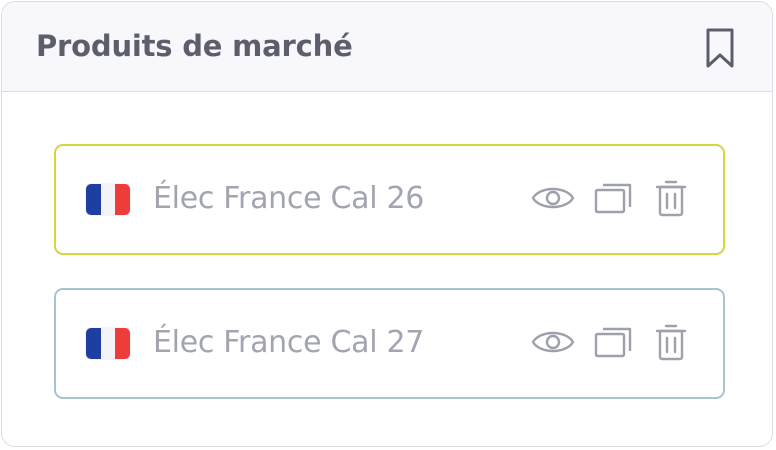 This screenshot has width=776, height=450. What do you see at coordinates (720, 48) in the screenshot?
I see `bookmark-icon` at bounding box center [720, 48].